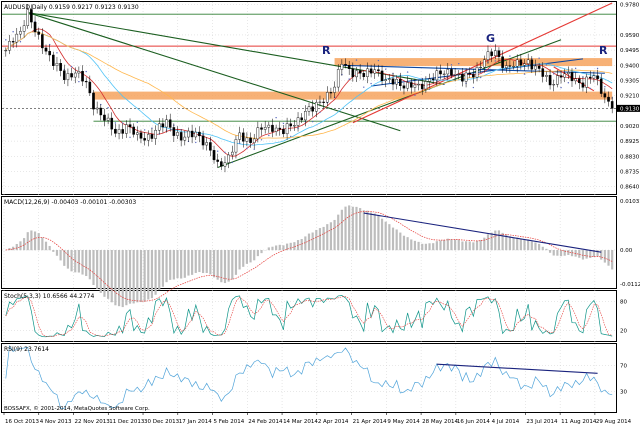 The image size is (640, 427). Describe the element at coordinates (56, 422) in the screenshot. I see `date-tick-label: 4 Nov 2013` at that location.